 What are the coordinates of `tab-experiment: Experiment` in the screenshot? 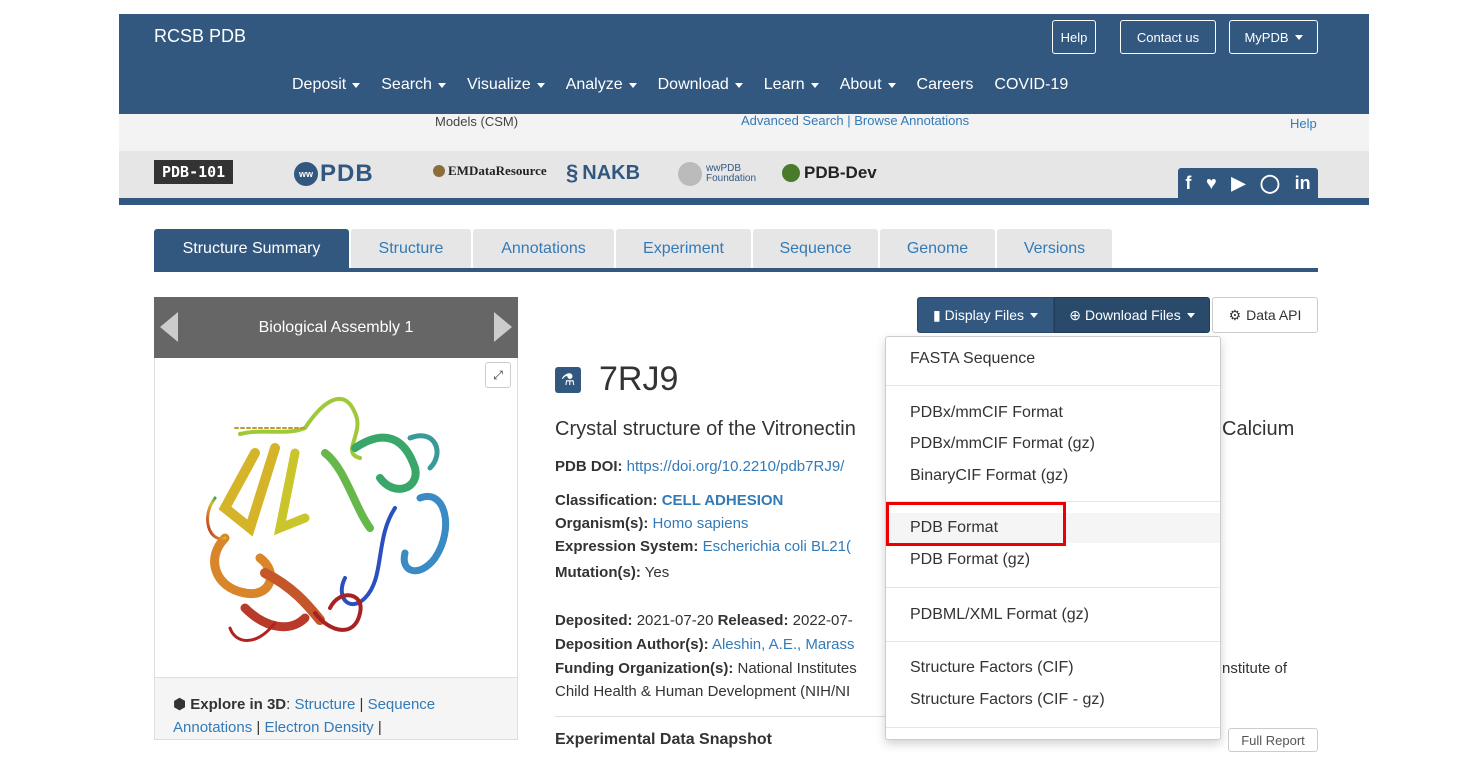 It's located at (683, 249).